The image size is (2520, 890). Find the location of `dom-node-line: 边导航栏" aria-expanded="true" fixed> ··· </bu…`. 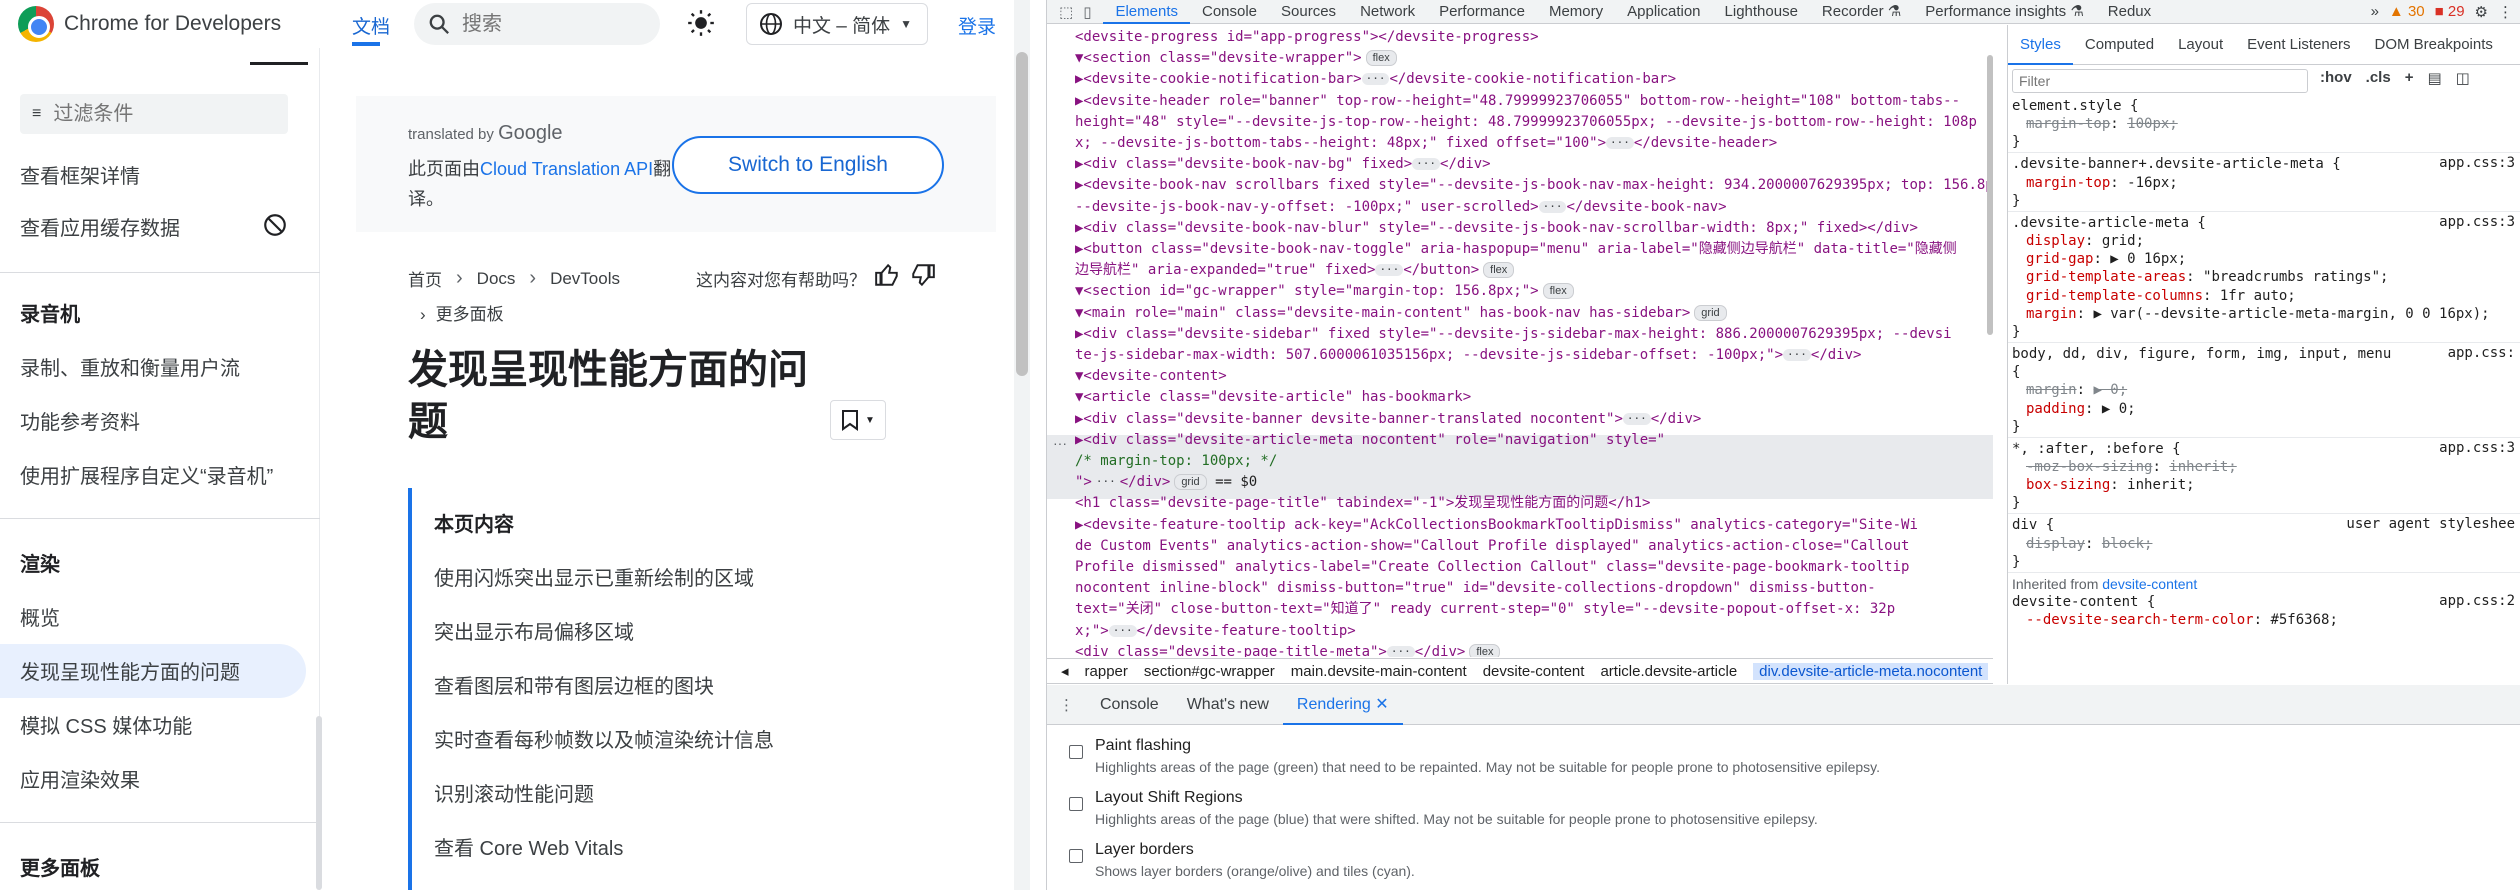

dom-node-line: 边导航栏" aria-expanded="true" fixed> ··· </bu… is located at coordinates (1295, 270).